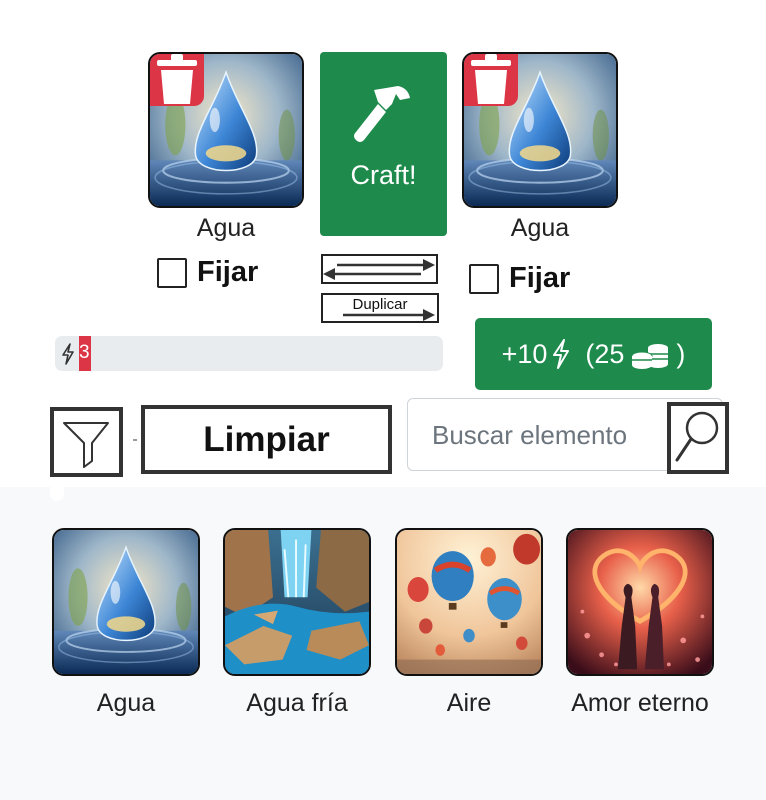 Image resolution: width=766 pixels, height=800 pixels. What do you see at coordinates (381, 114) in the screenshot?
I see `hammer-icon` at bounding box center [381, 114].